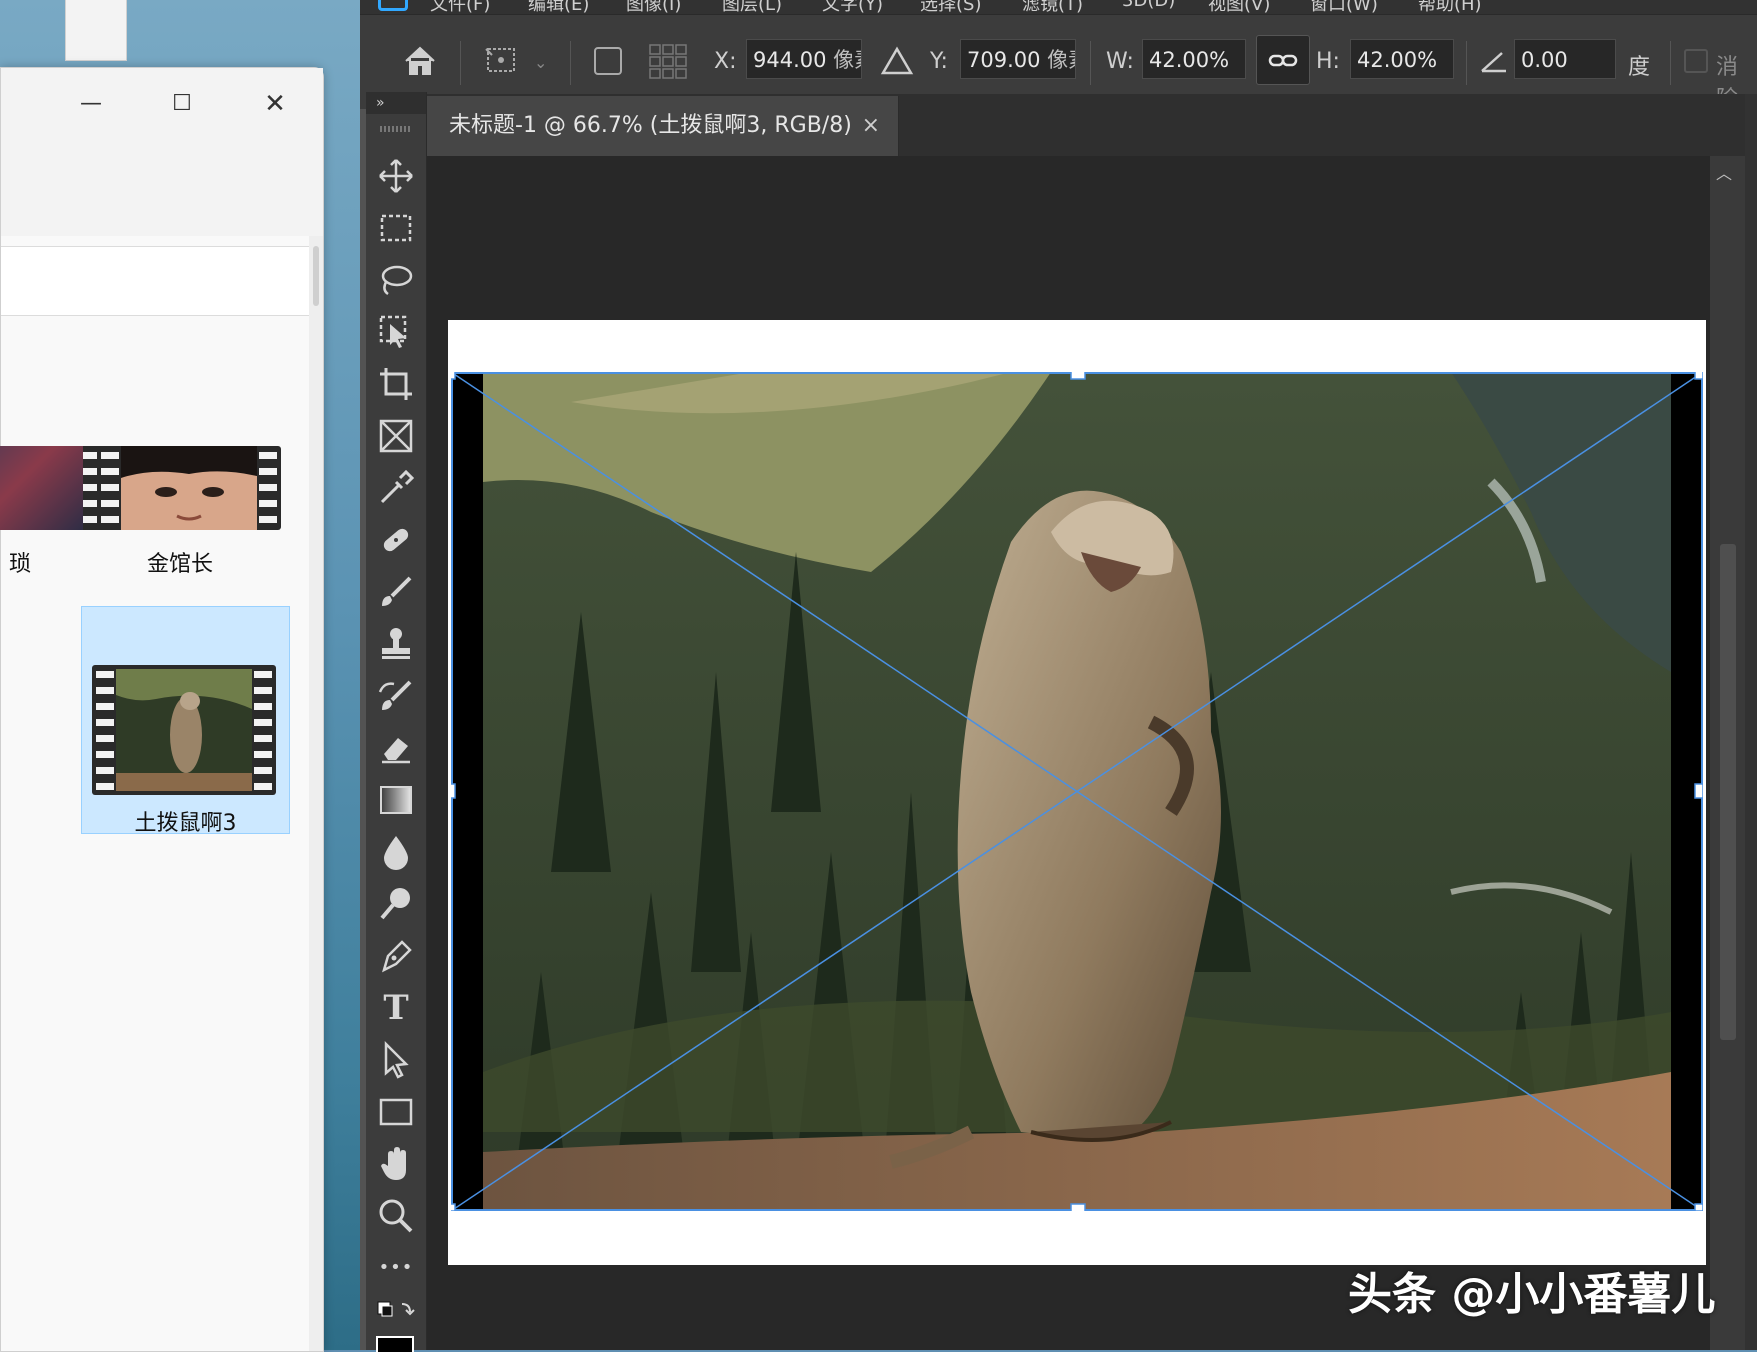  Describe the element at coordinates (396, 904) in the screenshot. I see `dodge-tool-icon` at that location.